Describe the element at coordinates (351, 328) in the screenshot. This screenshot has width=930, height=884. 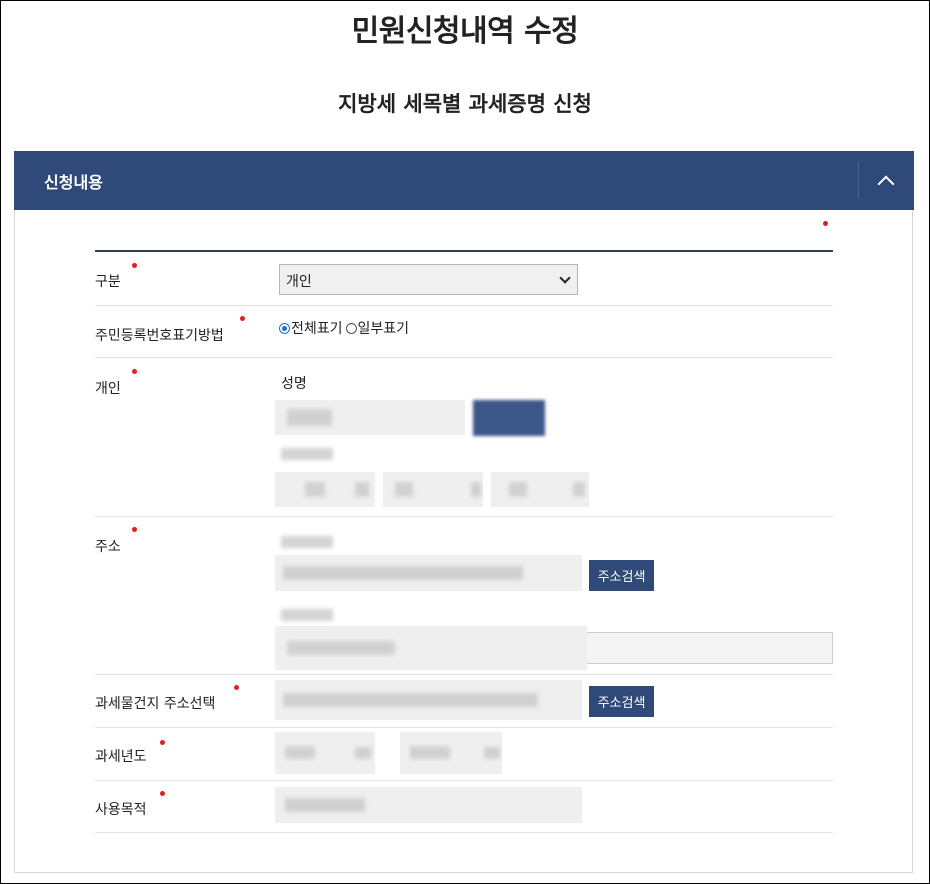
I see `radio-partial-display` at that location.